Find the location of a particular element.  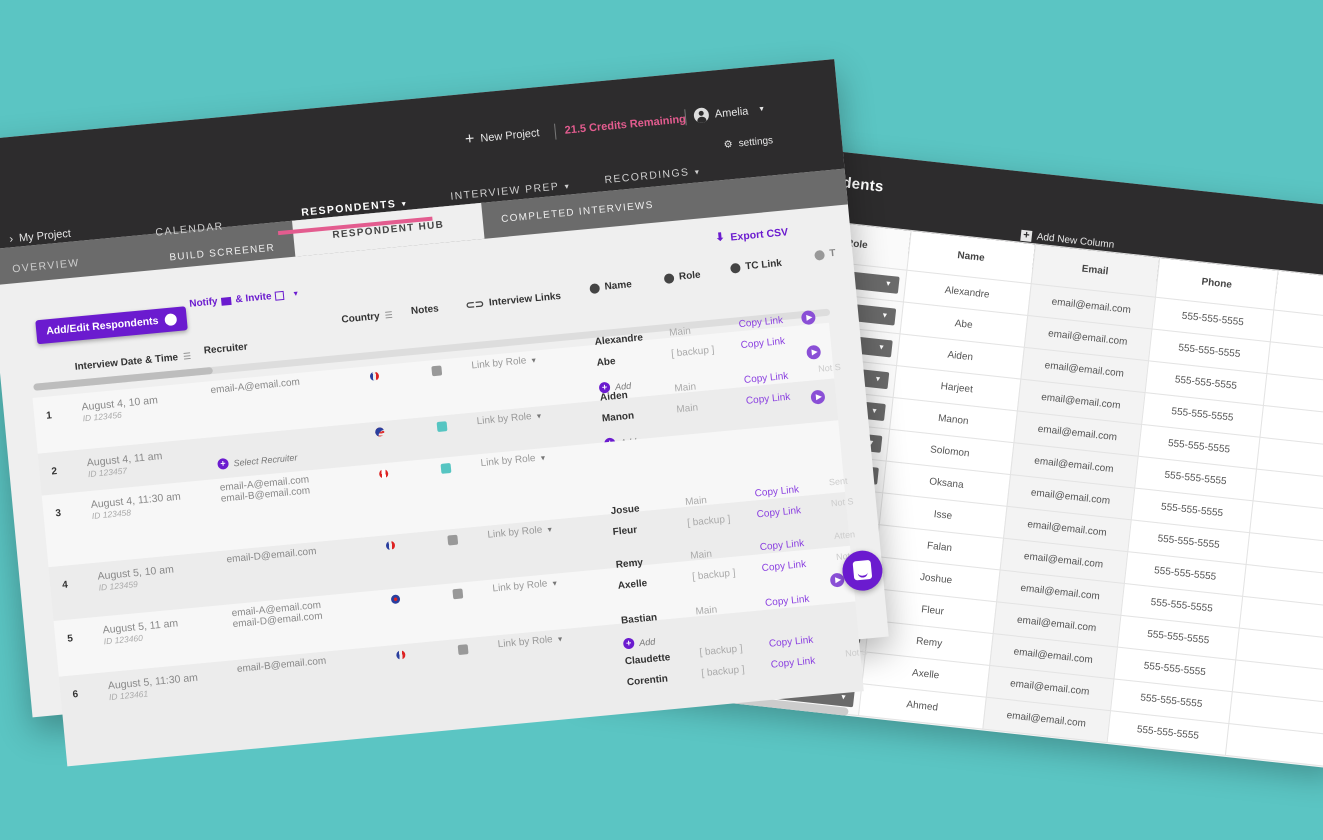

respondent-name: Claudette is located at coordinates (647, 659).